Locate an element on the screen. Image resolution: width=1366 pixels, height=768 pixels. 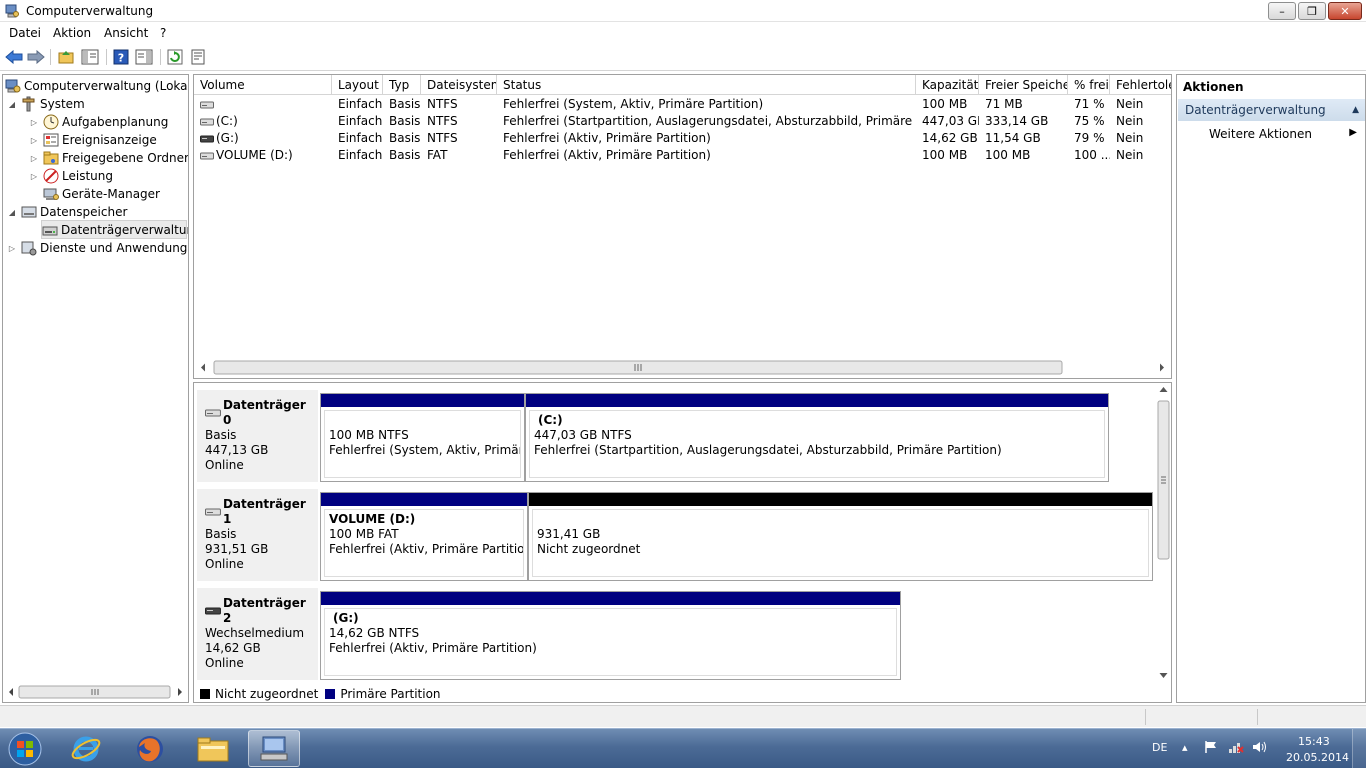
taskbar: DE ▴ 15:43 20.05.2014 is located at coordinates (683, 748).